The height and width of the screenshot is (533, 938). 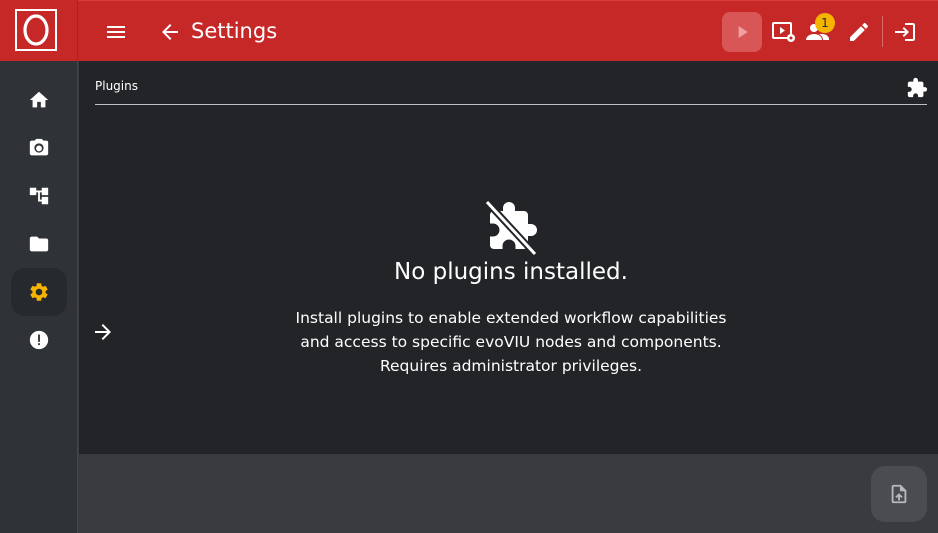 What do you see at coordinates (882, 31) in the screenshot?
I see `toolbar-divider` at bounding box center [882, 31].